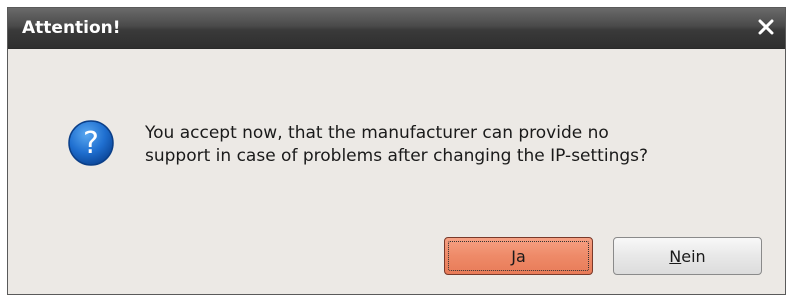 This screenshot has width=793, height=302. I want to click on close-button, so click(766, 27).